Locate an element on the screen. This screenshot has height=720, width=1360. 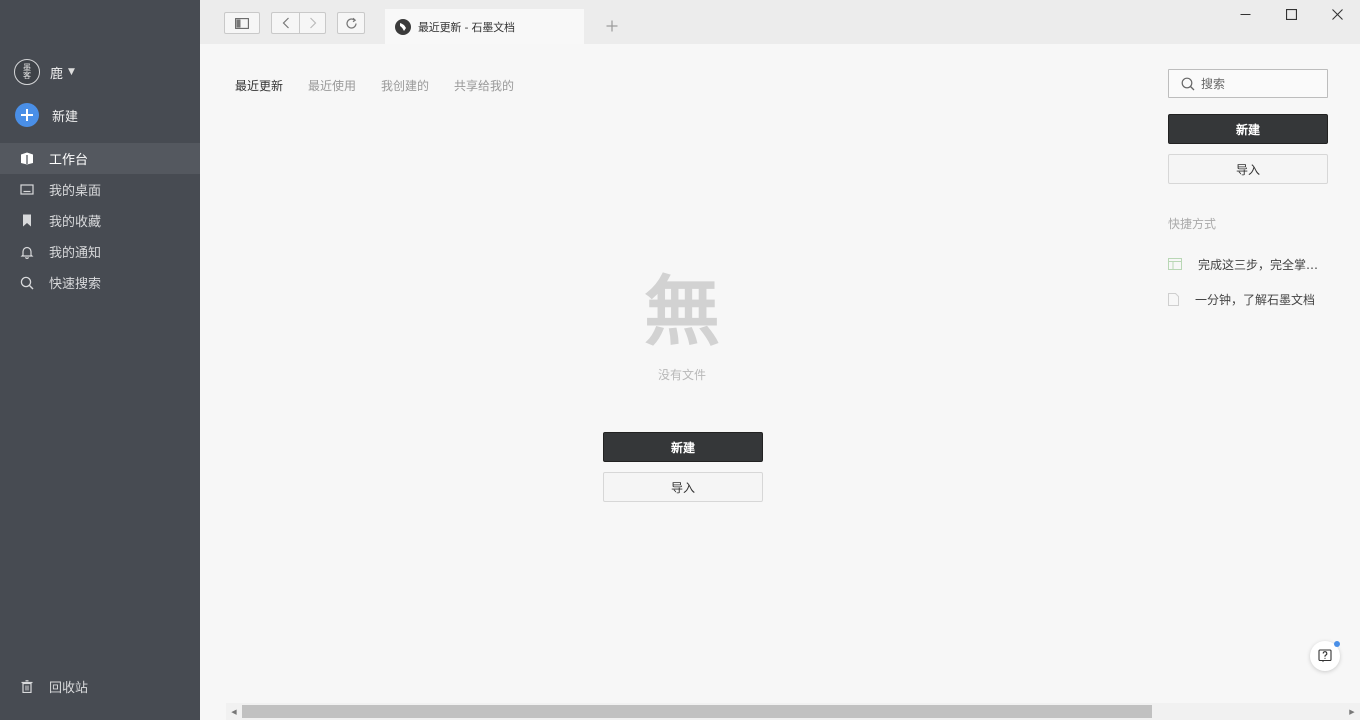
title-bar: 最近更新 - 石墨文档 is located at coordinates (780, 22).